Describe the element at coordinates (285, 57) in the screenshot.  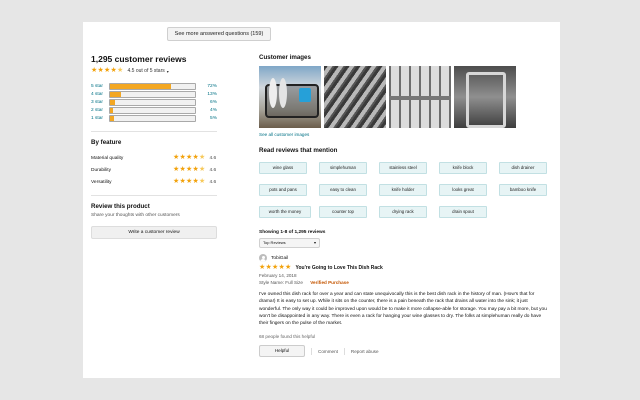
I see `customer-images-heading: Customer images` at that location.